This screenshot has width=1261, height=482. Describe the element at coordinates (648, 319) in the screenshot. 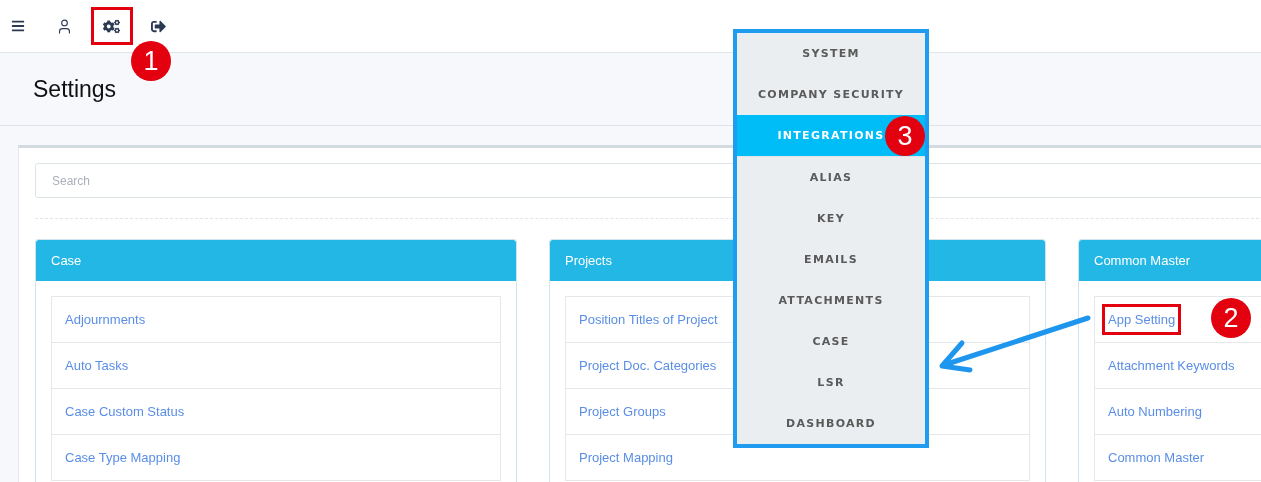

I see `settings-link: Position Titles of Project` at that location.